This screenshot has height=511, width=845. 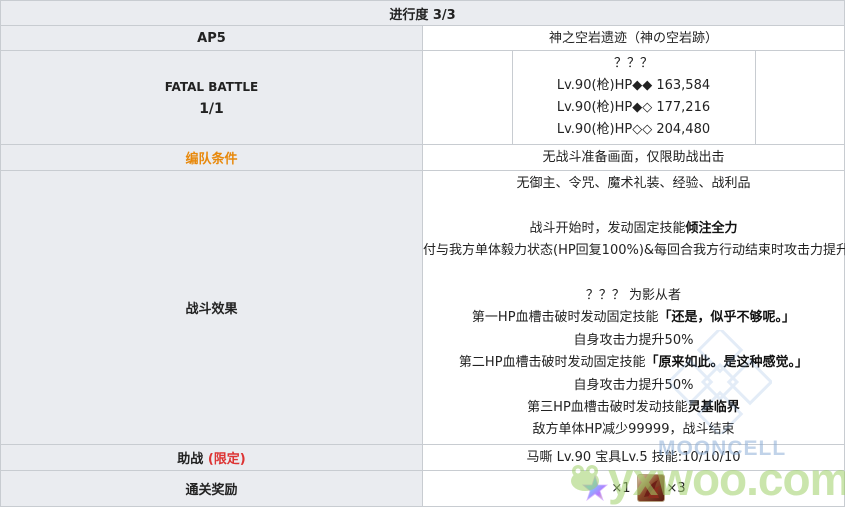 What do you see at coordinates (633, 407) in the screenshot?
I see `effect-break-3: 第三HP血槽击破时发动技能灵基临界` at bounding box center [633, 407].